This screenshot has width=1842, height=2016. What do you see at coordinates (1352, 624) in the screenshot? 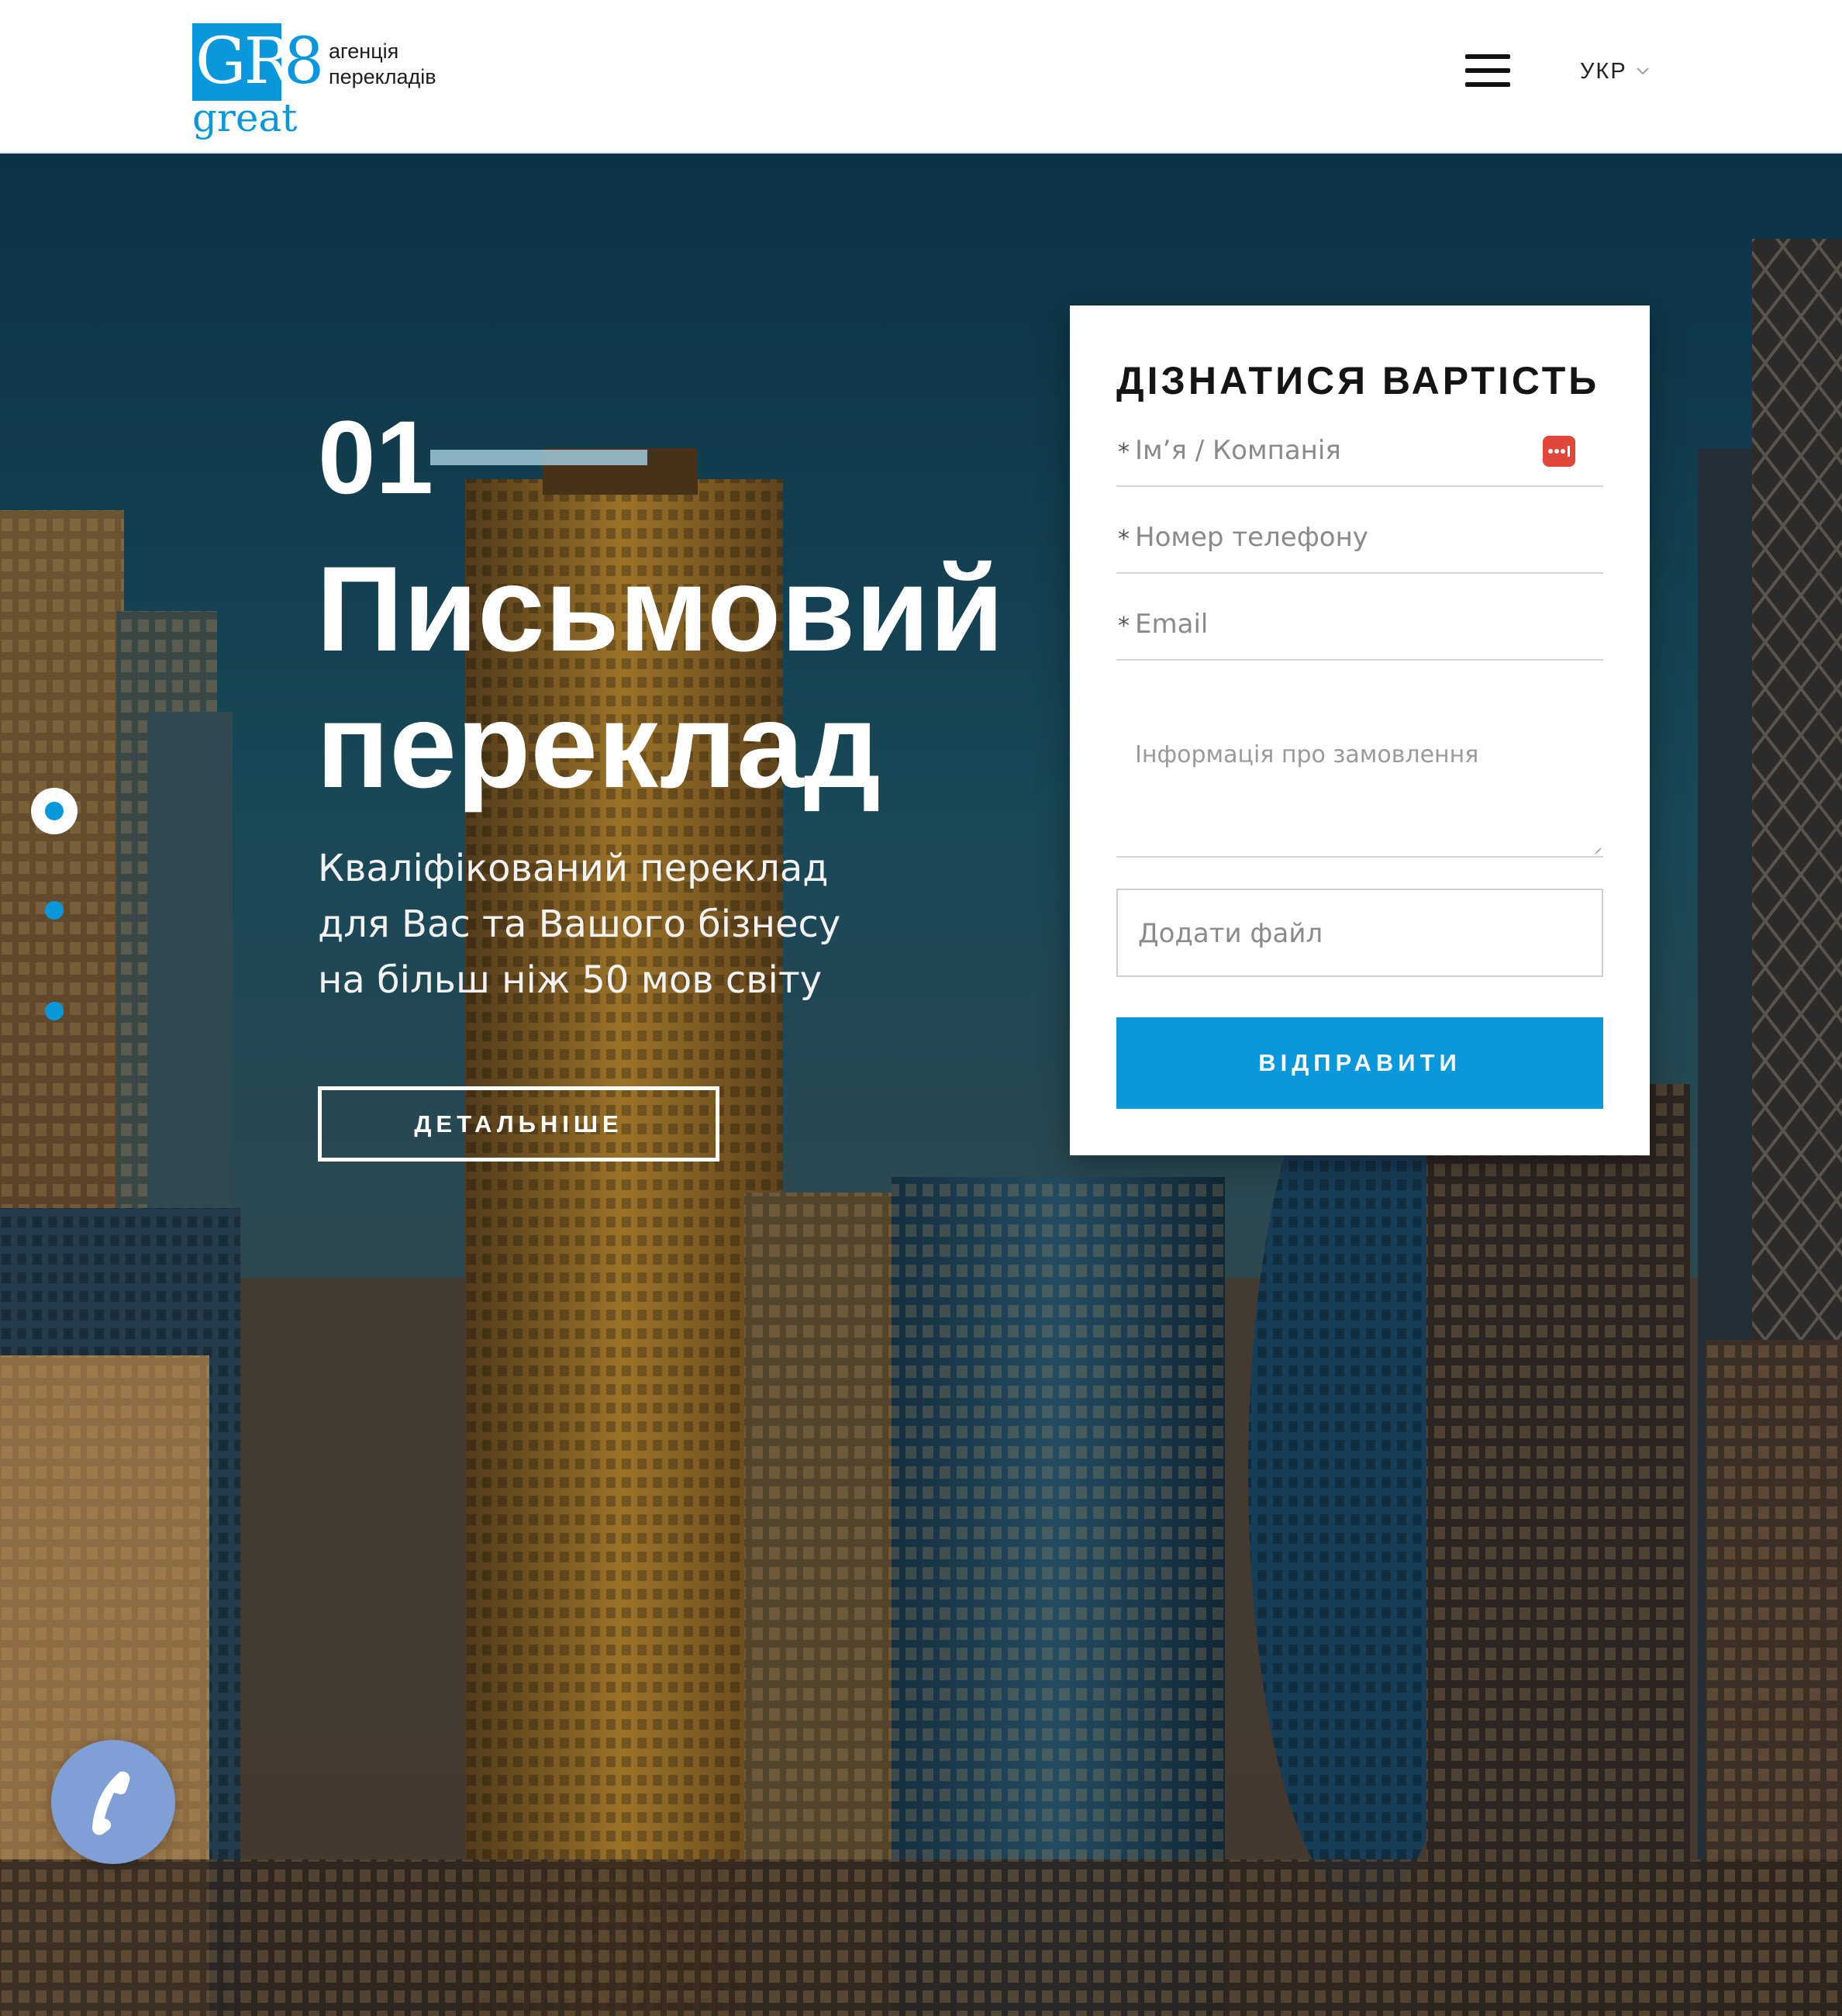
I see `email-input` at bounding box center [1352, 624].